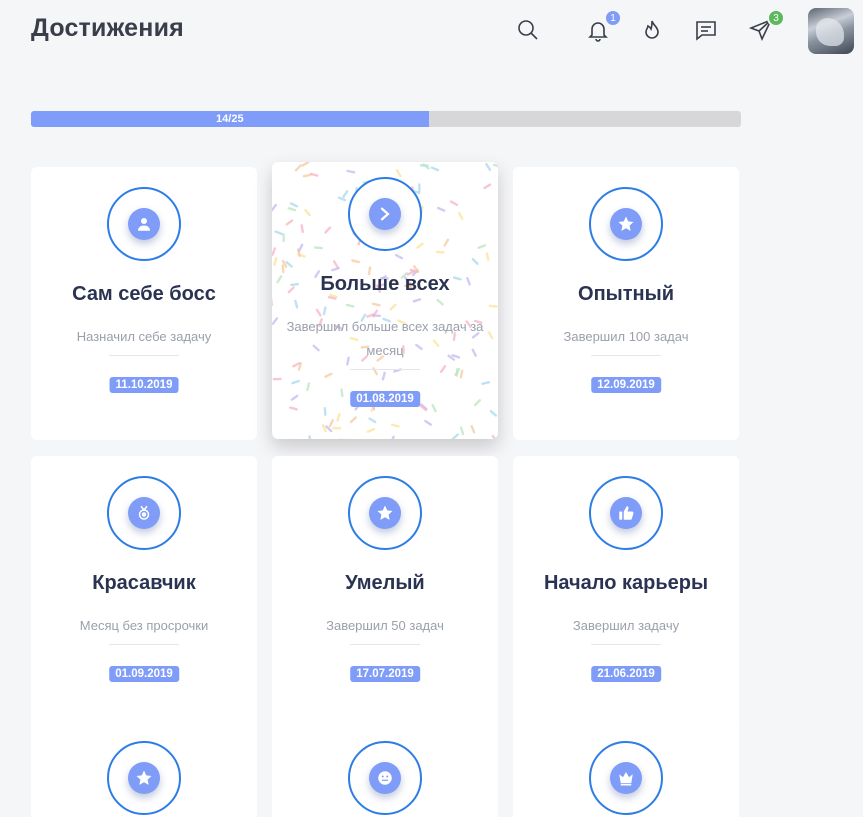  What do you see at coordinates (385, 284) in the screenshot?
I see `achievement-title: Больше всех` at bounding box center [385, 284].